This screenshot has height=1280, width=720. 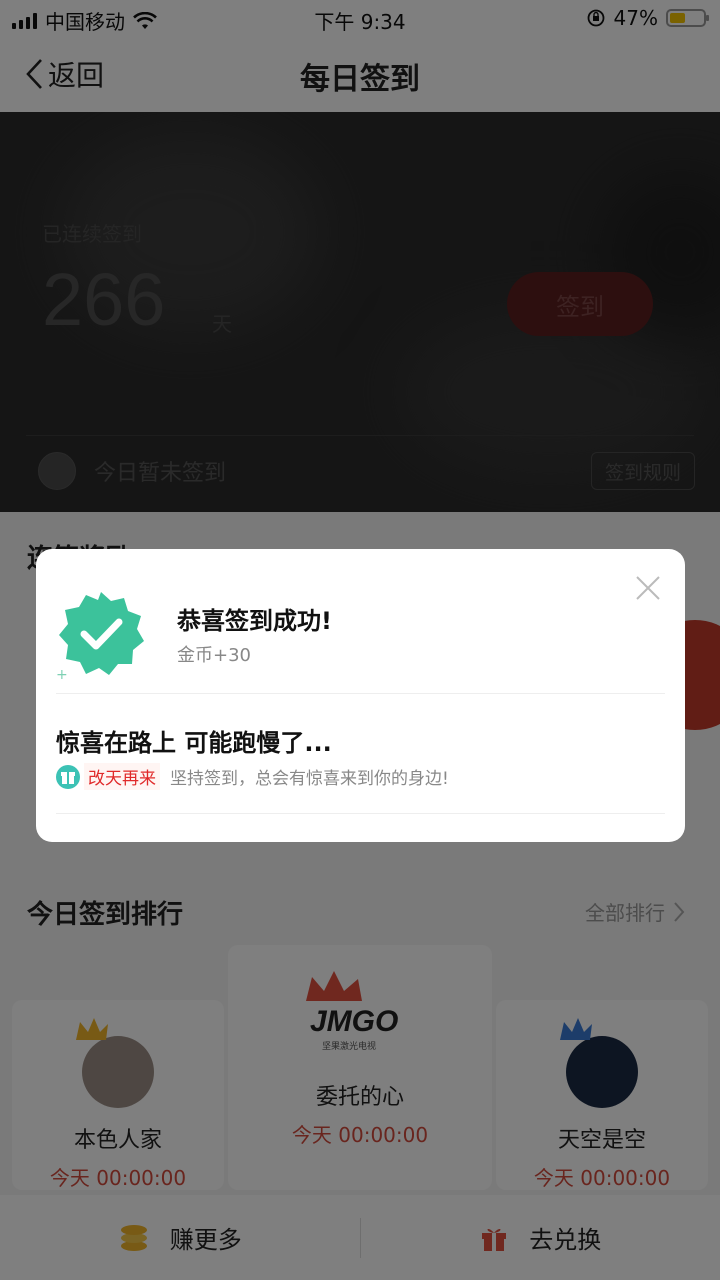 What do you see at coordinates (68, 776) in the screenshot?
I see `gift-icon` at bounding box center [68, 776].